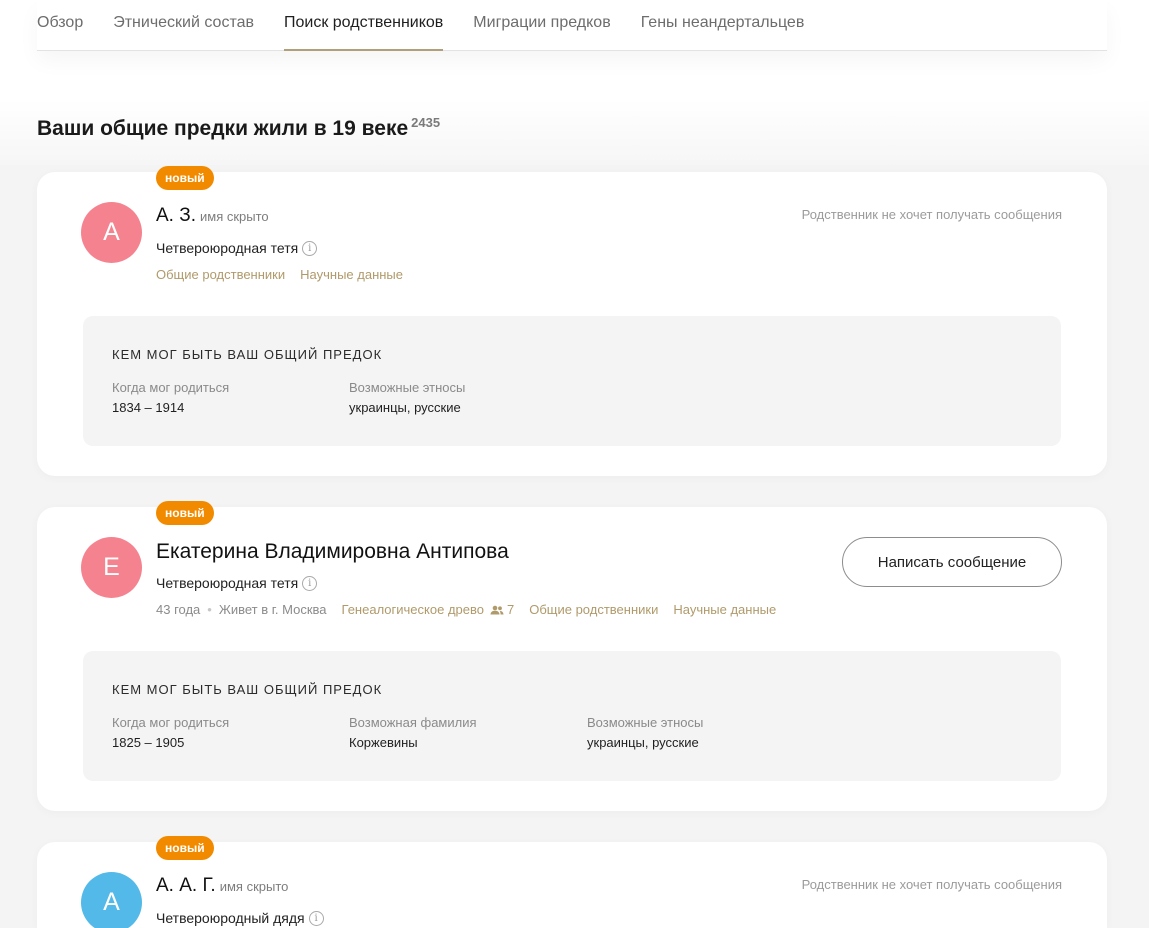  I want to click on name-row: А. А. Г. имя скрыто, so click(222, 886).